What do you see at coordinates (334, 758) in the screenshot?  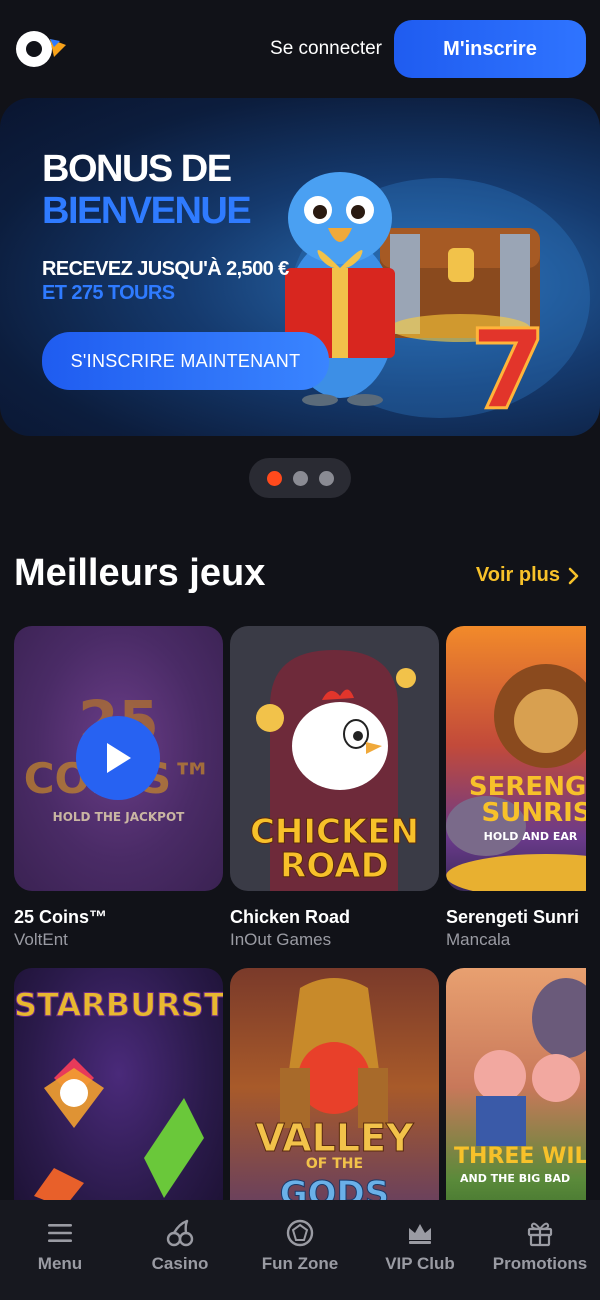 I see `game-thumbnail: CHICKEN ROAD` at bounding box center [334, 758].